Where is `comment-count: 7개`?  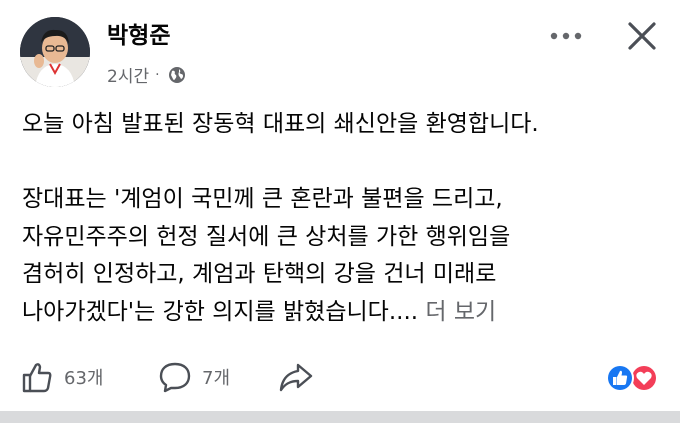 comment-count: 7개 is located at coordinates (216, 378).